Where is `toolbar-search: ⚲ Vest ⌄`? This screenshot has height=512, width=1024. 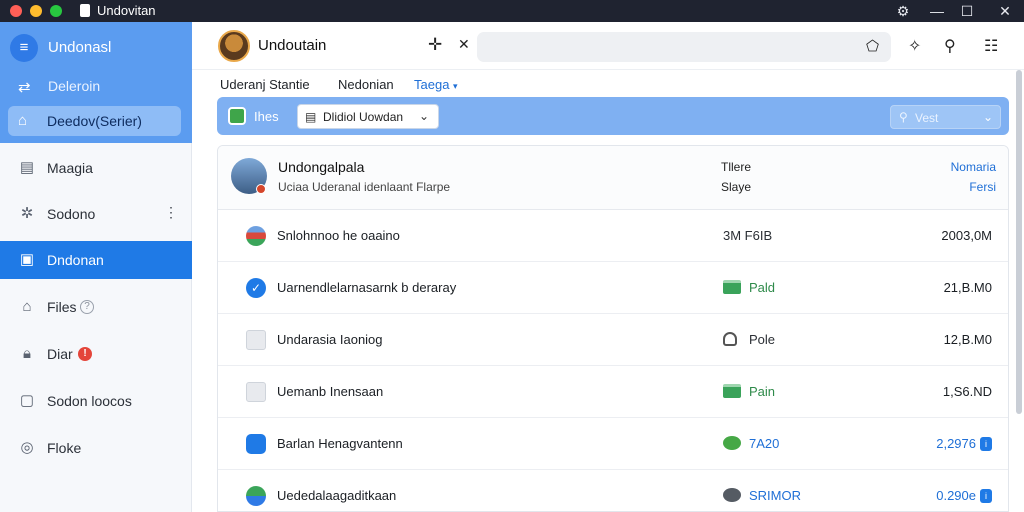 toolbar-search: ⚲ Vest ⌄ is located at coordinates (945, 117).